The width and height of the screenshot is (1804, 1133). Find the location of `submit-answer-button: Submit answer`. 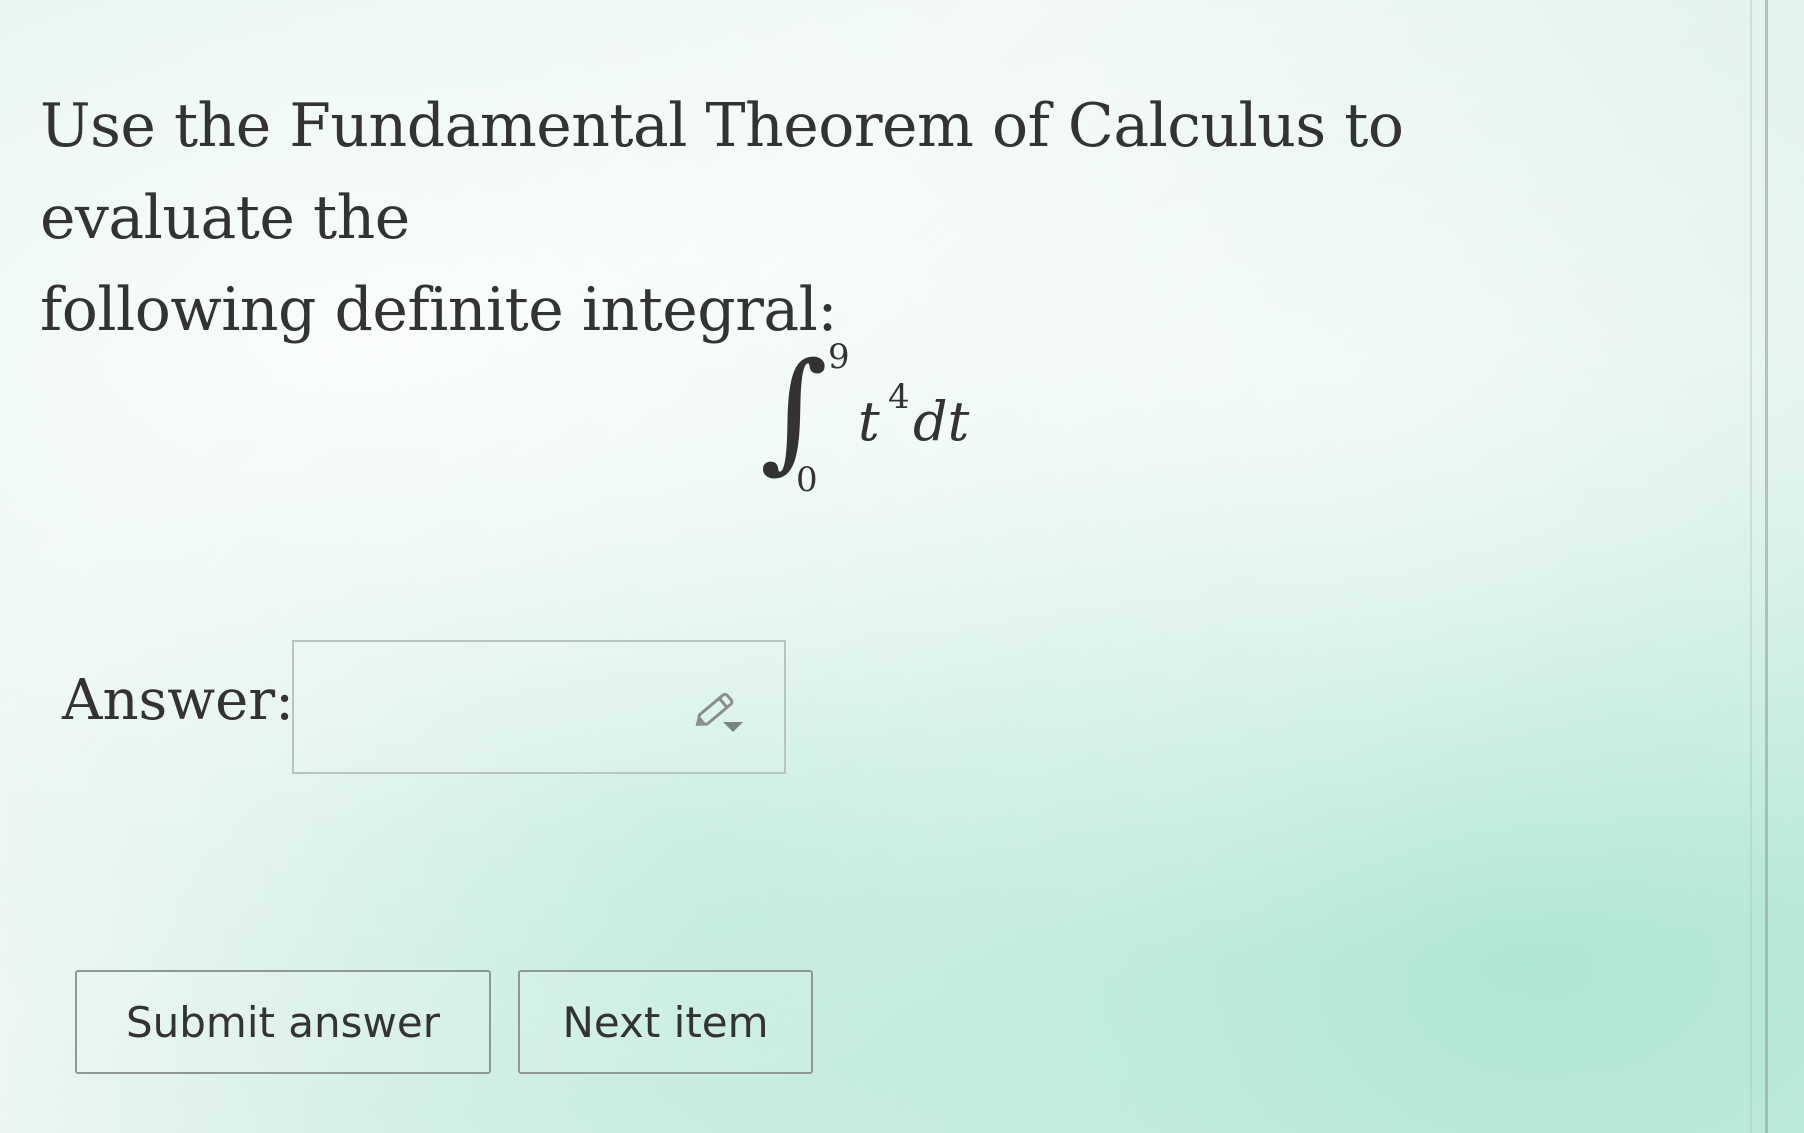

submit-answer-button: Submit answer is located at coordinates (283, 1022).